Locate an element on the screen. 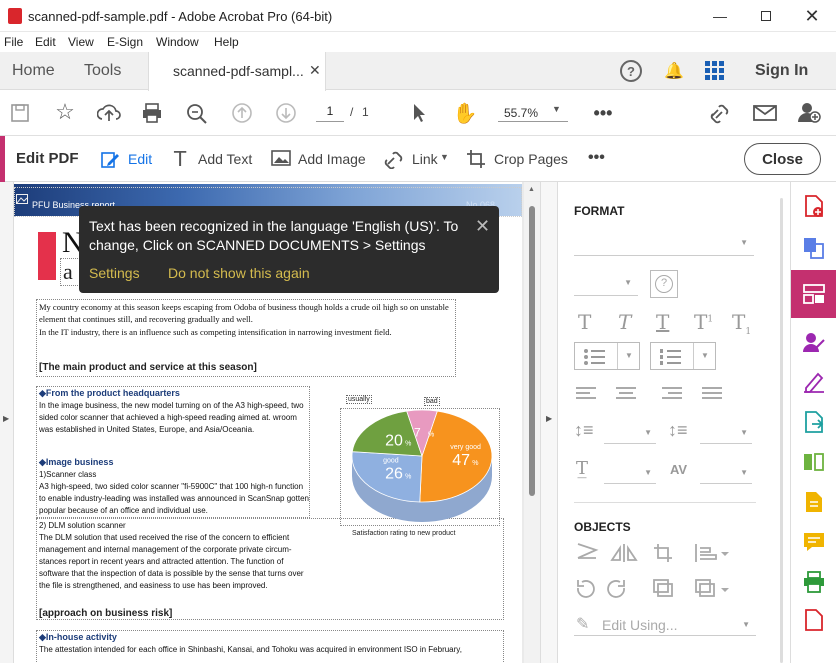 The height and width of the screenshot is (663, 836). page-down-icon is located at coordinates (286, 113).